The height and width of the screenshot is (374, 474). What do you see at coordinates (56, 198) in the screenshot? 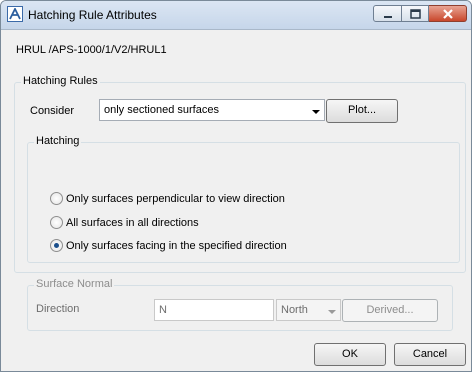
I see `radio-perpendicular-circle` at bounding box center [56, 198].